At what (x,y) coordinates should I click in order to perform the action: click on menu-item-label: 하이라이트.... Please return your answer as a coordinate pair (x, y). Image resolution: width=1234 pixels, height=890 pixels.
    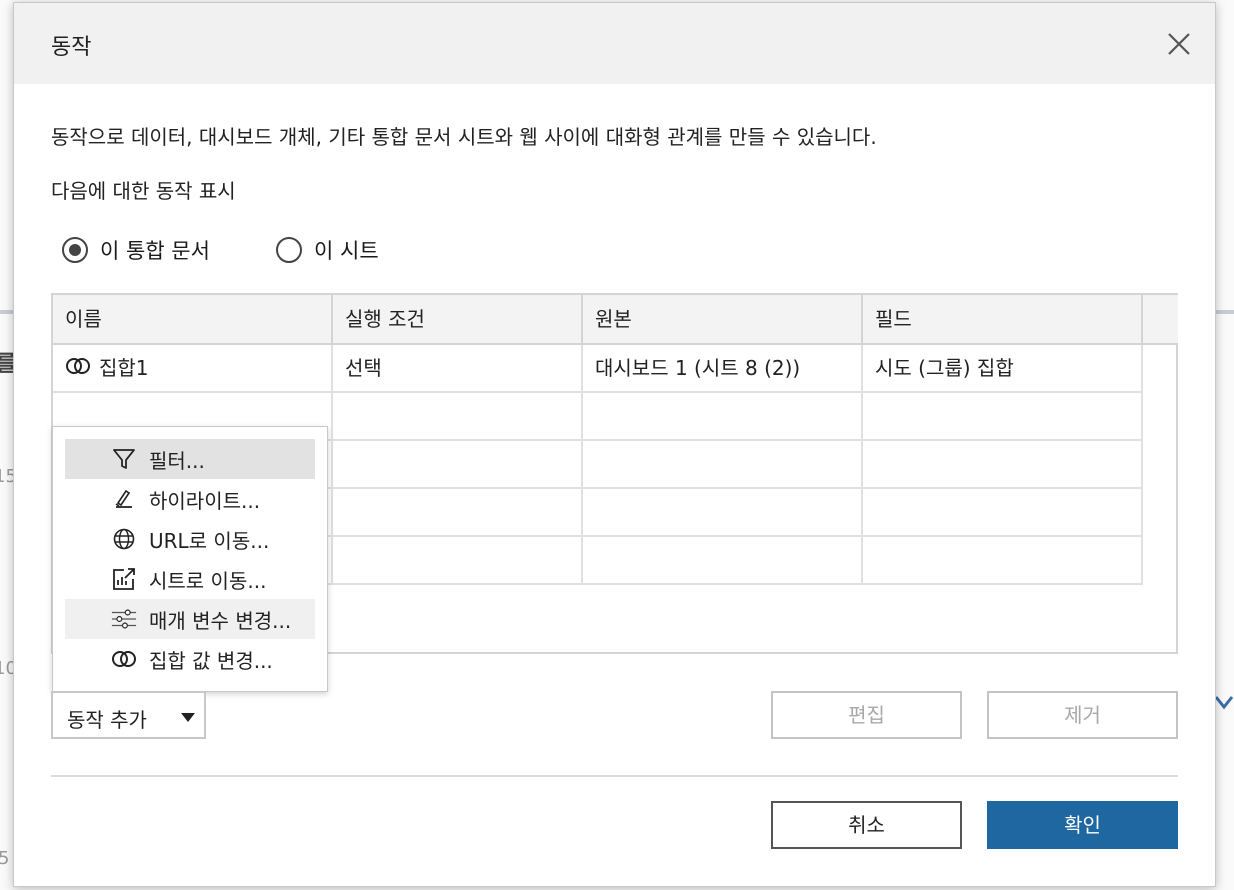
    Looking at the image, I should click on (205, 500).